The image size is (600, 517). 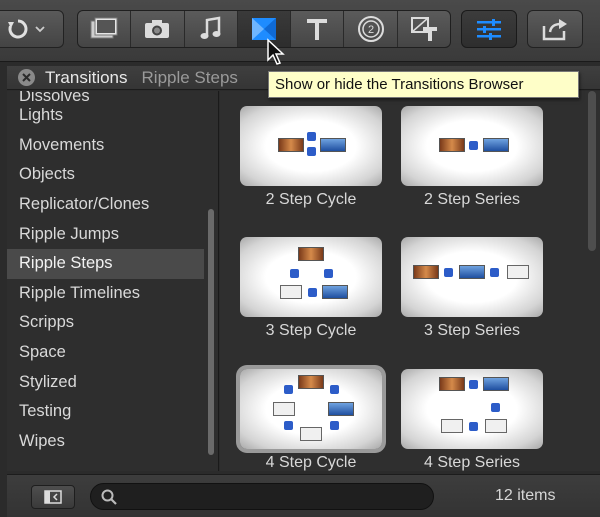 What do you see at coordinates (112, 294) in the screenshot?
I see `sidebar-item-ripple-timelines: Ripple Timelines` at bounding box center [112, 294].